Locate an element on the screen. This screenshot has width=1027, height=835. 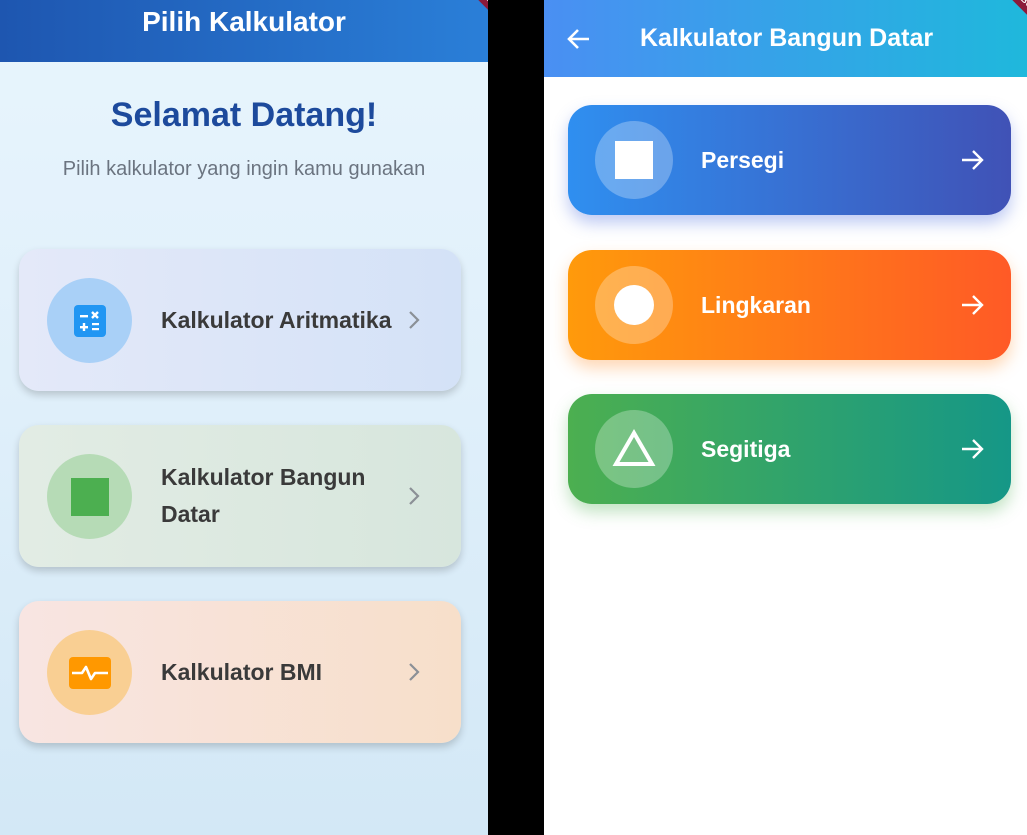
app-bar-title: Pilih Kalkulator is located at coordinates (244, 21).